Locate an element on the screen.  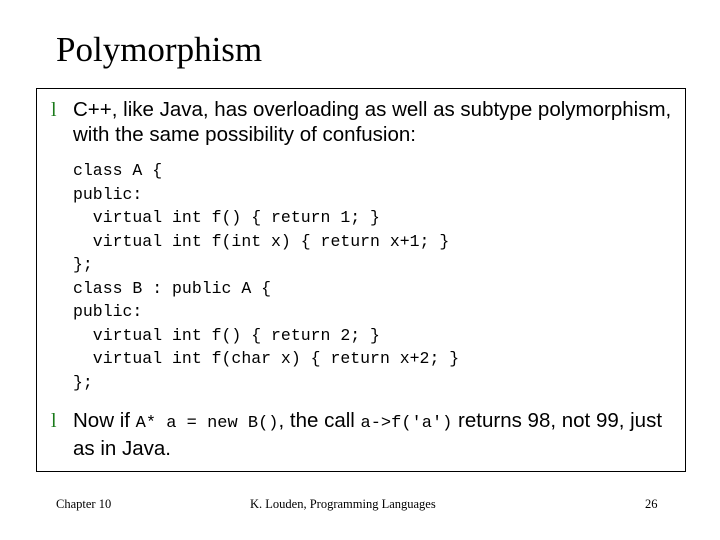
bullet-2-code1: A* a = new B() is located at coordinates (207, 423).